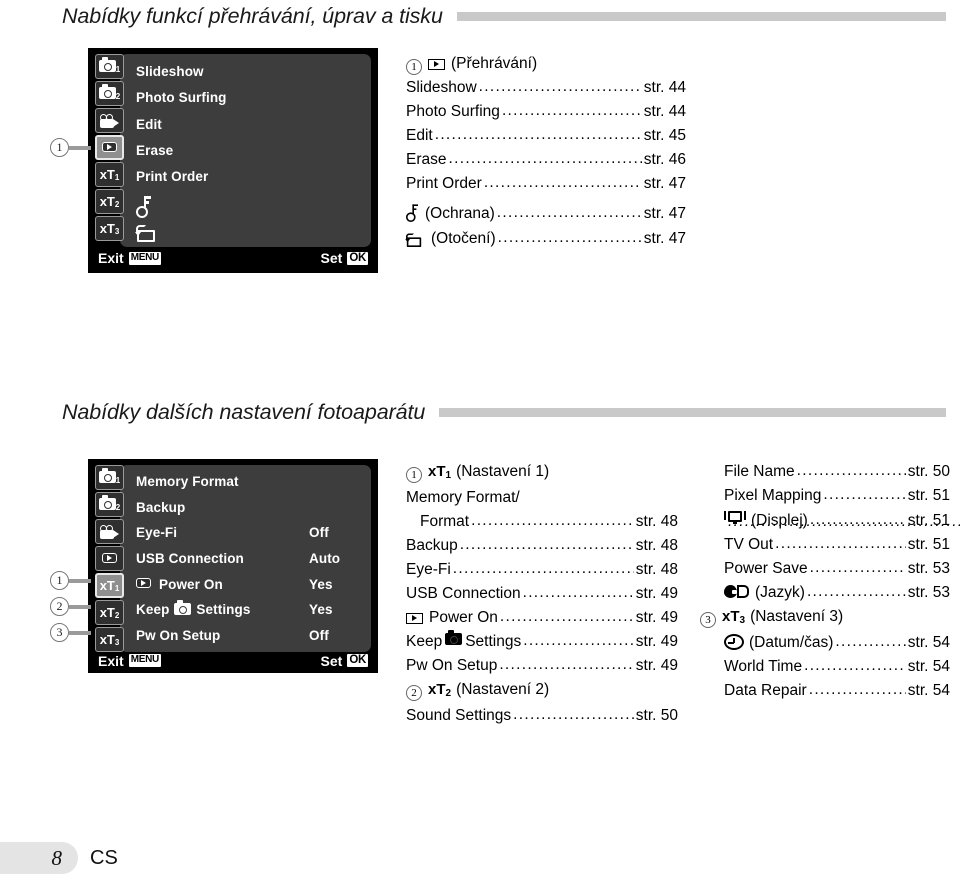 The height and width of the screenshot is (896, 960). Describe the element at coordinates (181, 98) in the screenshot. I see `menu-row-label: Photo Surfing` at that location.